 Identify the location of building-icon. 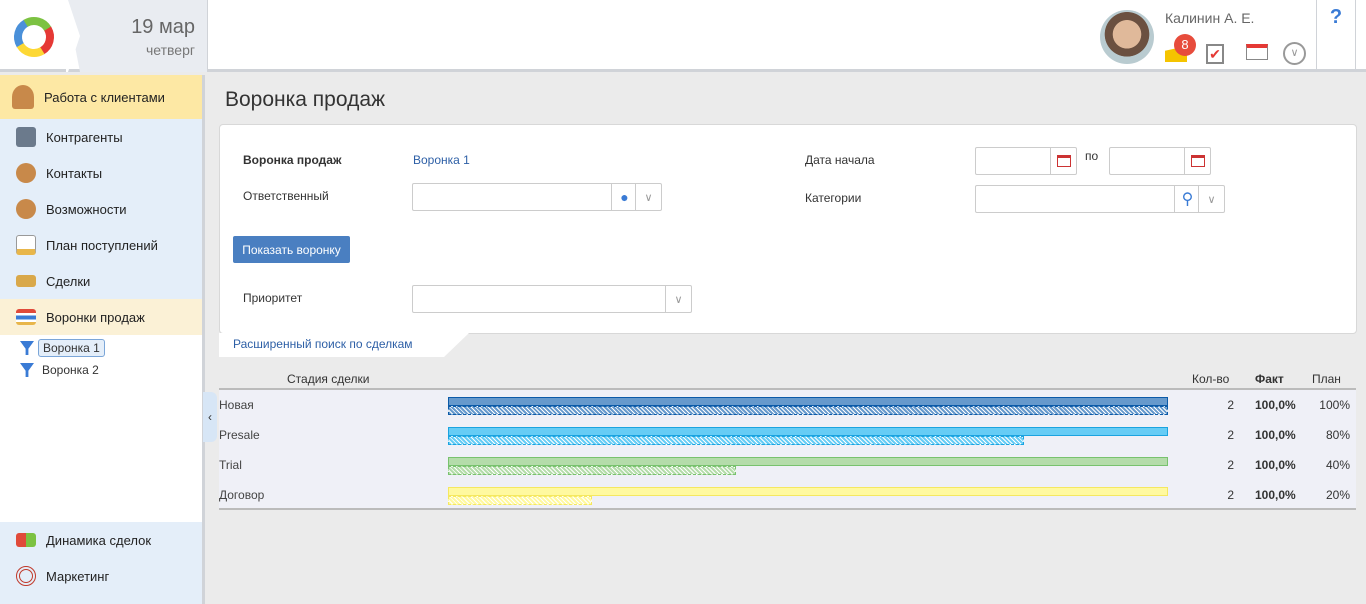
(26, 137).